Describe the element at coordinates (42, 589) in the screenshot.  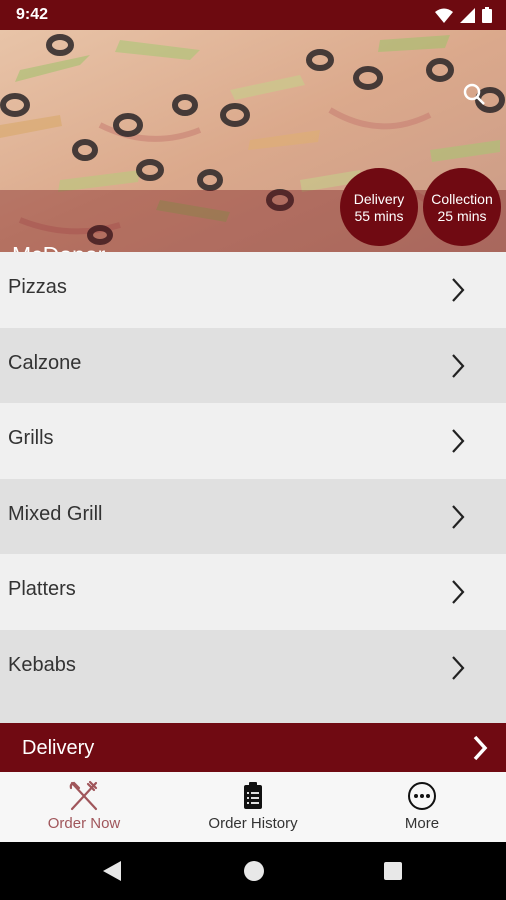
I see `menu-item-label: Platters` at that location.